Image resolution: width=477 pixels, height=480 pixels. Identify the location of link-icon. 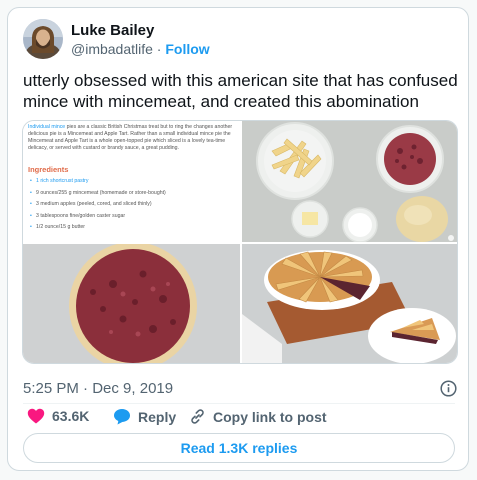
(197, 416).